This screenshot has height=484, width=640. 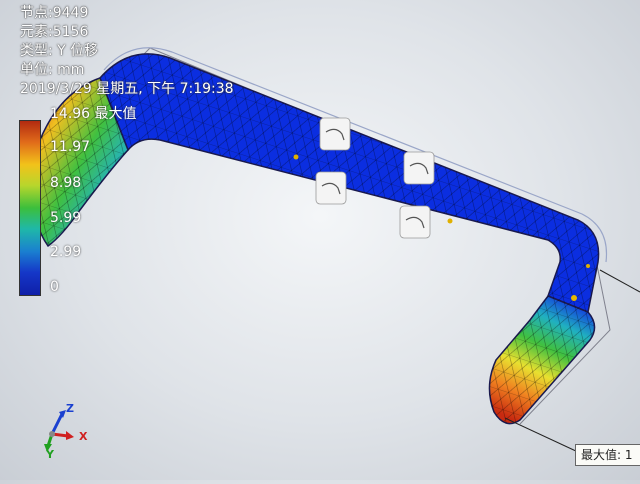 I want to click on result-unit: 单位: mm, so click(x=52, y=70).